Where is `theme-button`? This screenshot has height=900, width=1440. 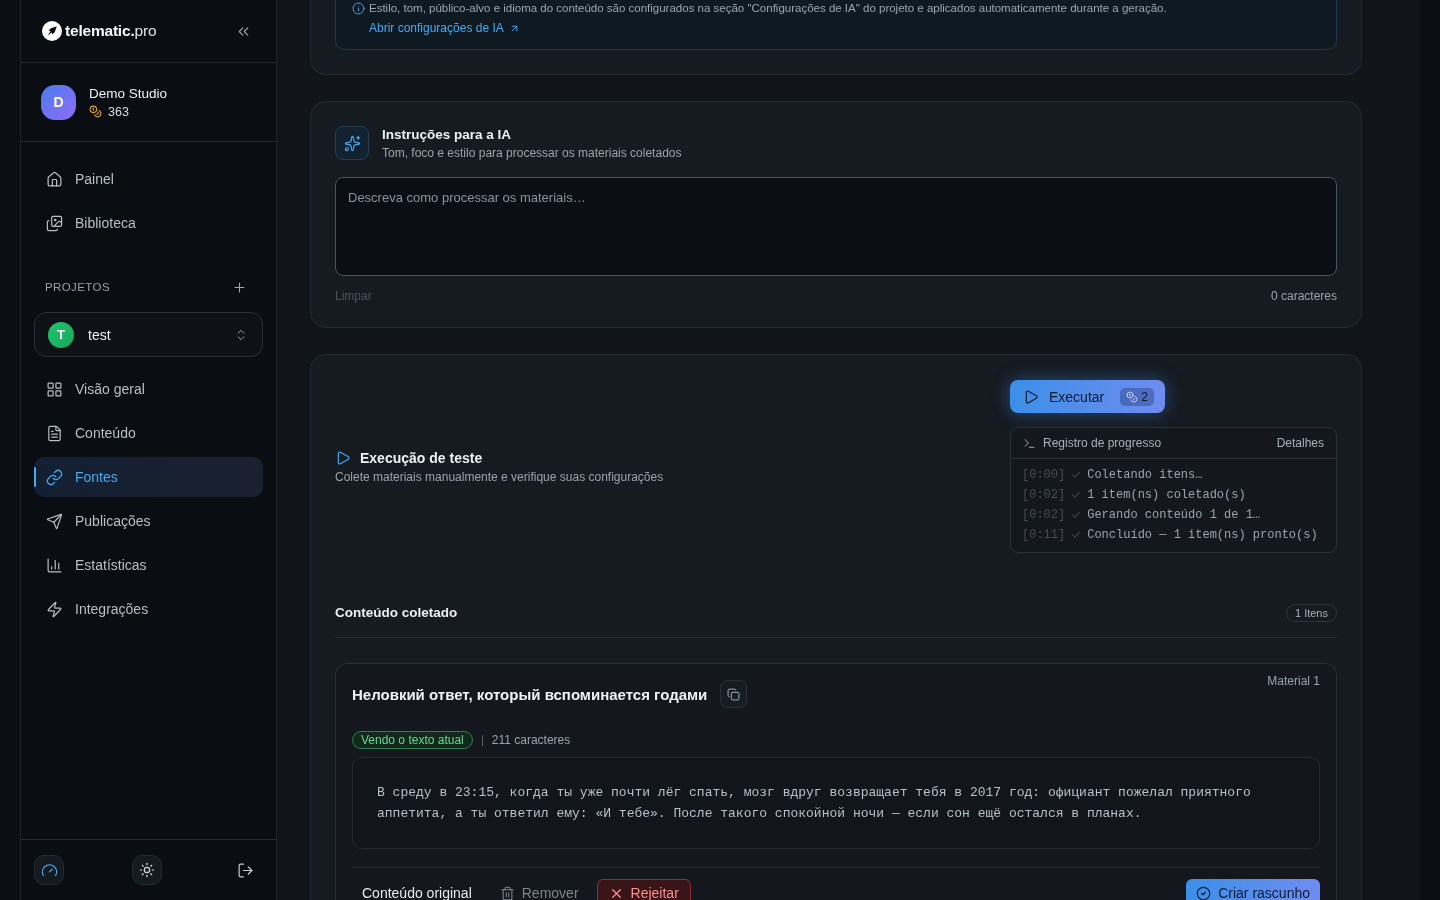 theme-button is located at coordinates (147, 870).